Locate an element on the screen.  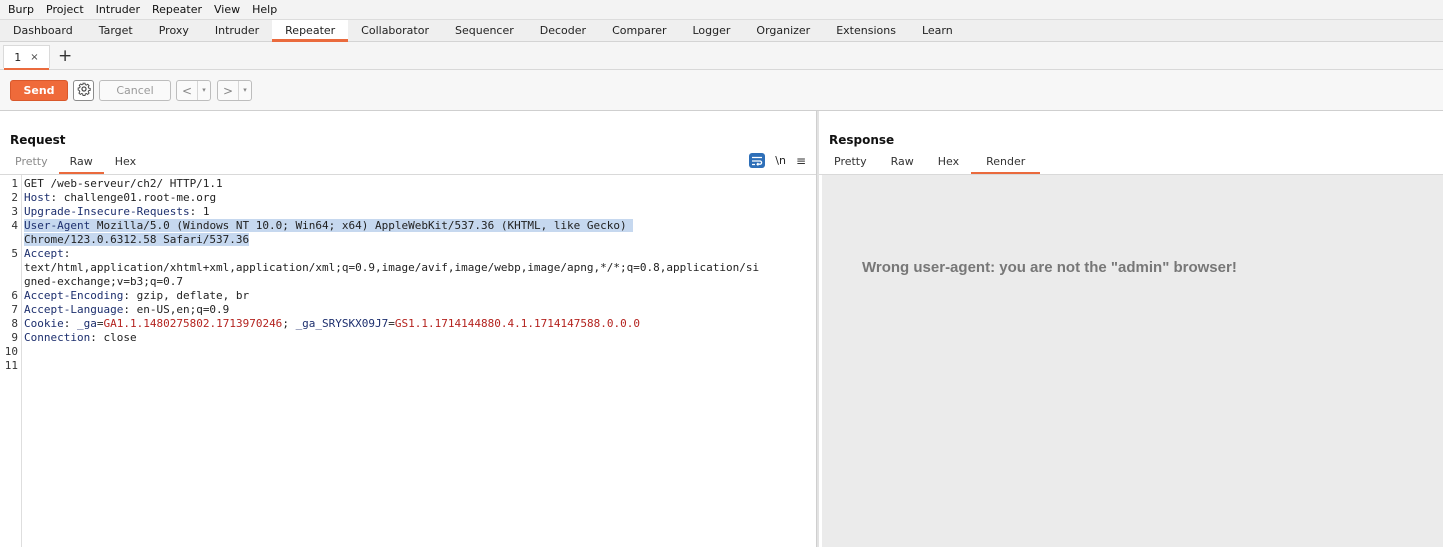
header-value: : close is located at coordinates (113, 337).